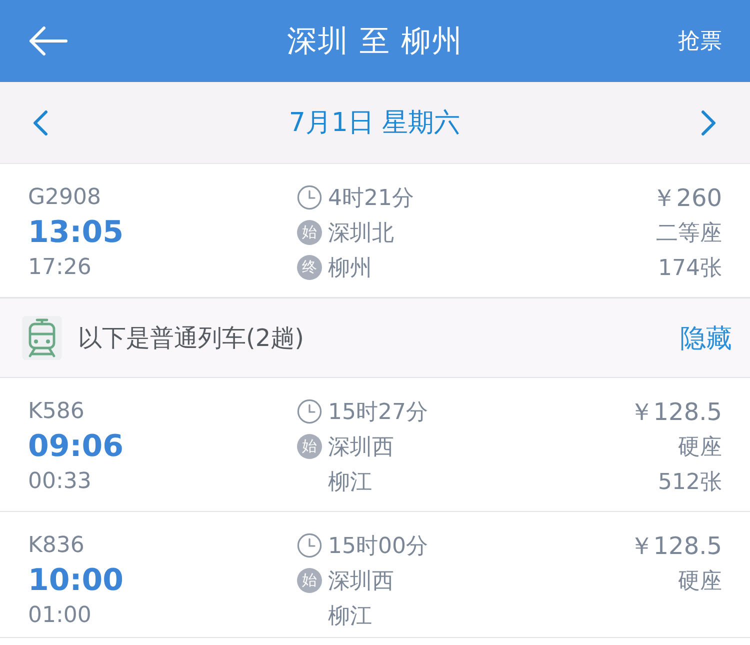  I want to click on arrival-time: 01:00, so click(60, 615).